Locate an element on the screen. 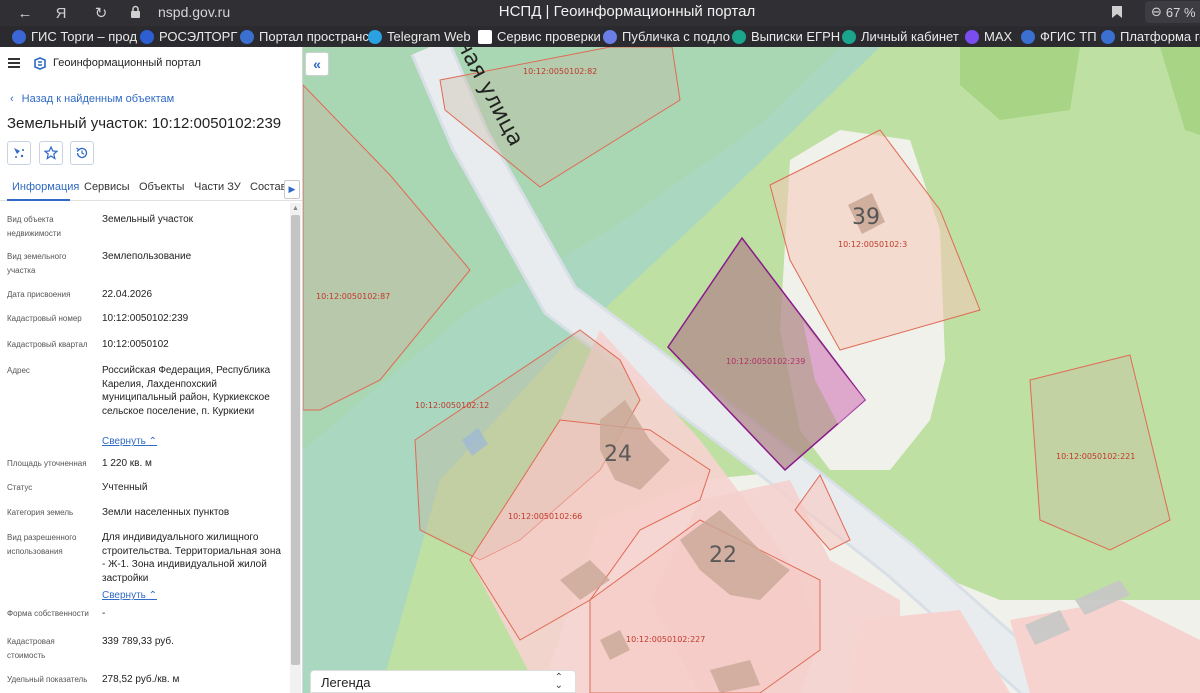  locate-icon is located at coordinates (19, 153).